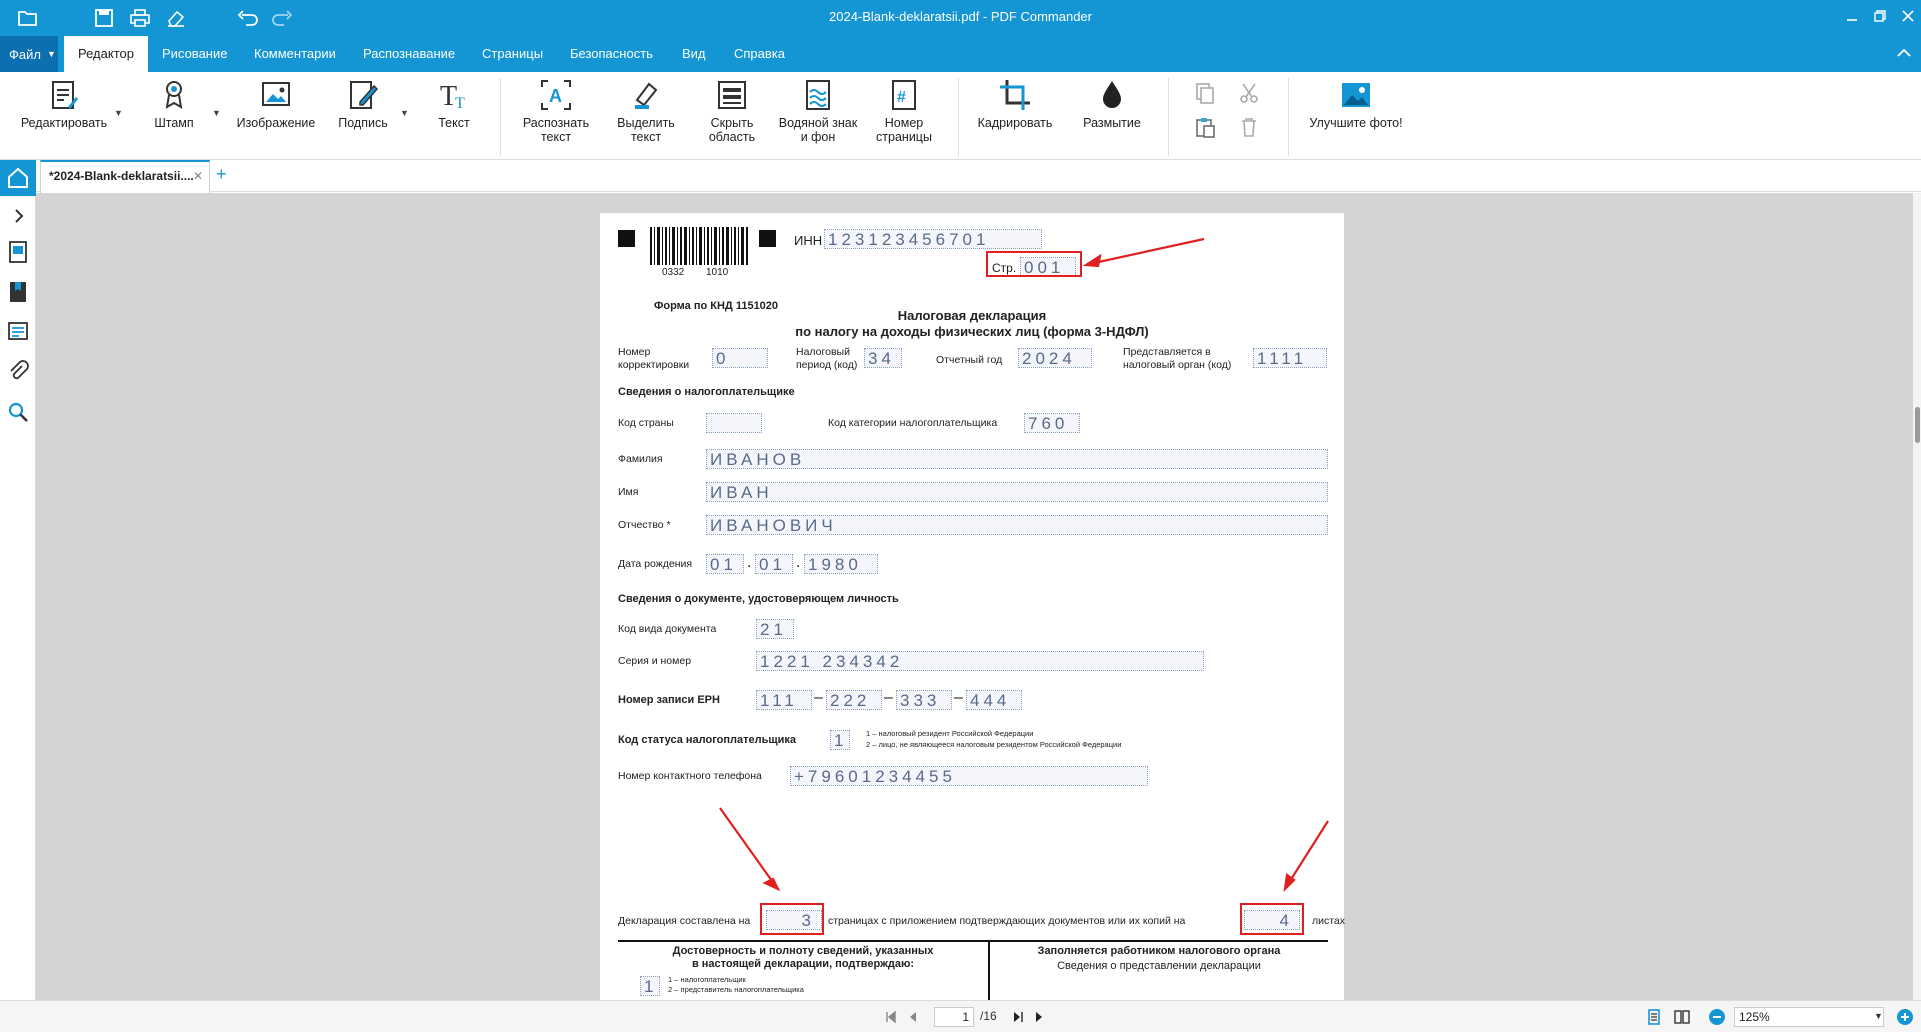 This screenshot has width=1921, height=1032. Describe the element at coordinates (1112, 118) in the screenshot. I see `blur-button: Размытие` at that location.